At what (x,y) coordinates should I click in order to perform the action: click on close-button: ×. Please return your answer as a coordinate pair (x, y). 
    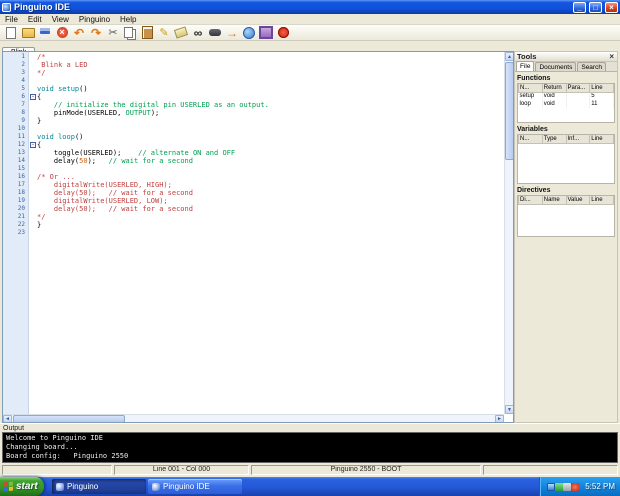
    Looking at the image, I should click on (611, 7).